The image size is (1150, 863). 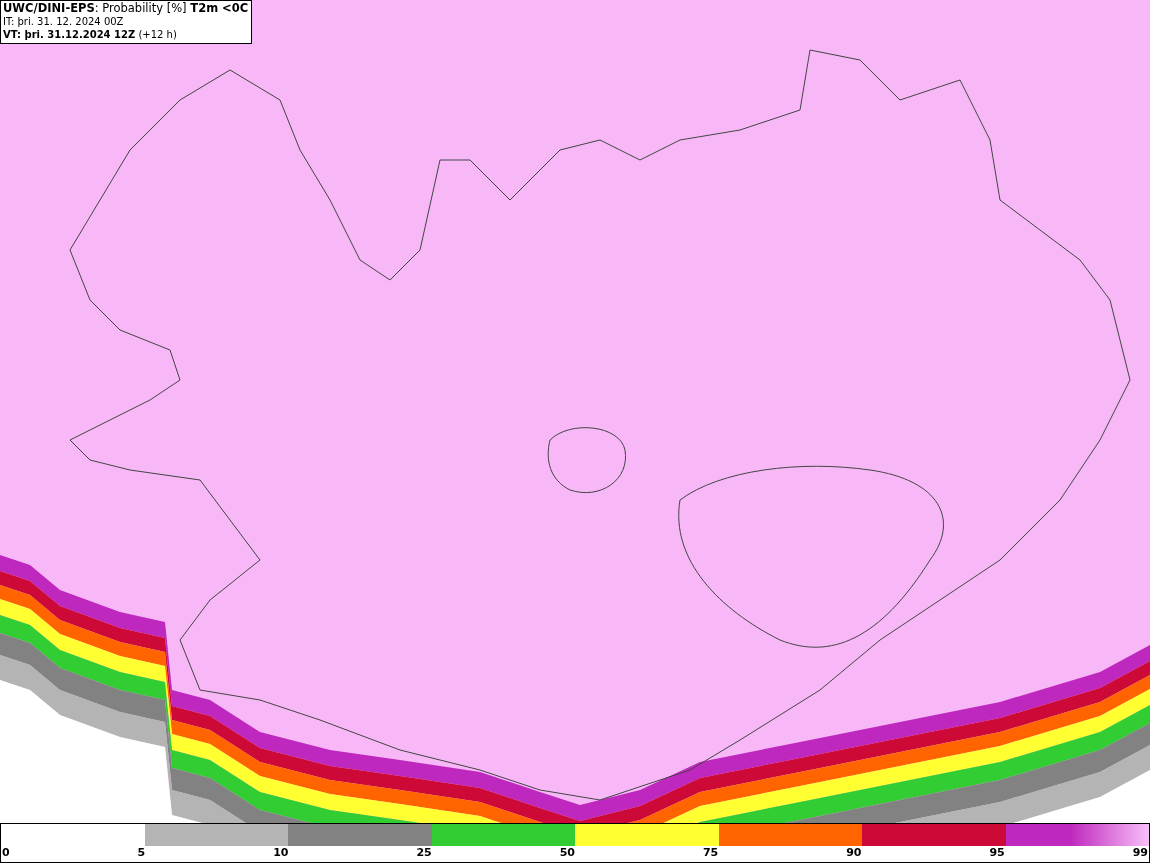 What do you see at coordinates (90, 34) in the screenshot?
I see `title-line: VT: þri. 31.12.2024 12Z (+12 h)` at bounding box center [90, 34].